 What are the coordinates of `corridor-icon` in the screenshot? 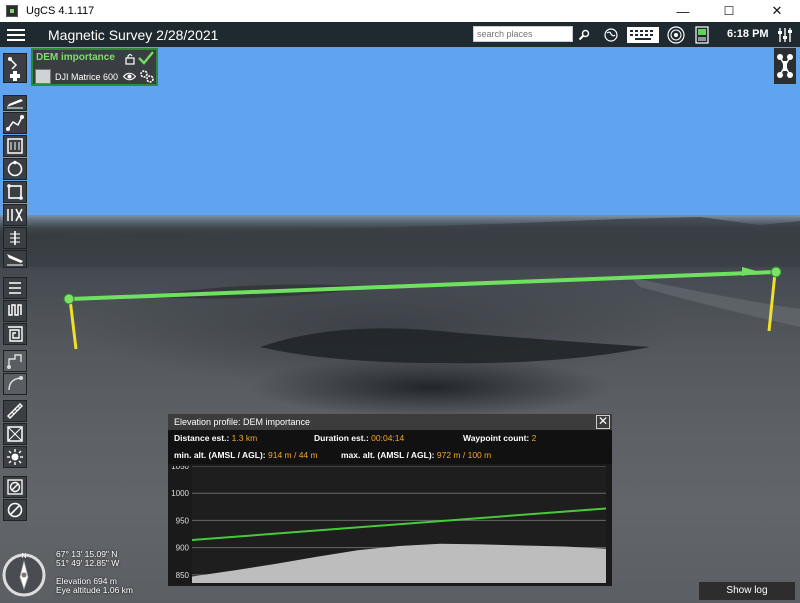 It's located at (15, 238).